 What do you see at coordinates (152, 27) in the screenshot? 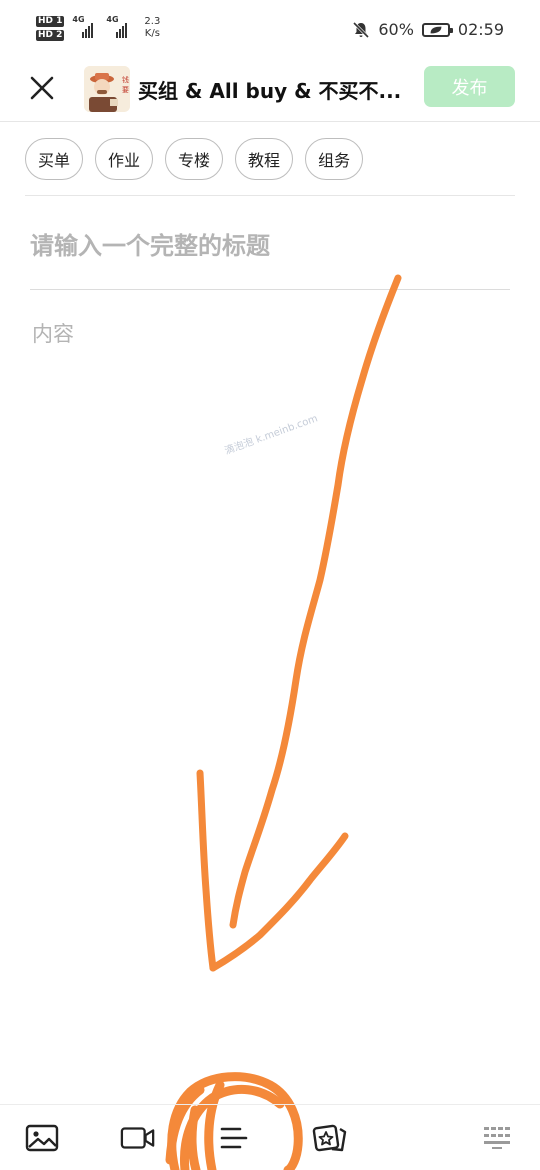
I see `network-speed: 2.3 K/s` at bounding box center [152, 27].